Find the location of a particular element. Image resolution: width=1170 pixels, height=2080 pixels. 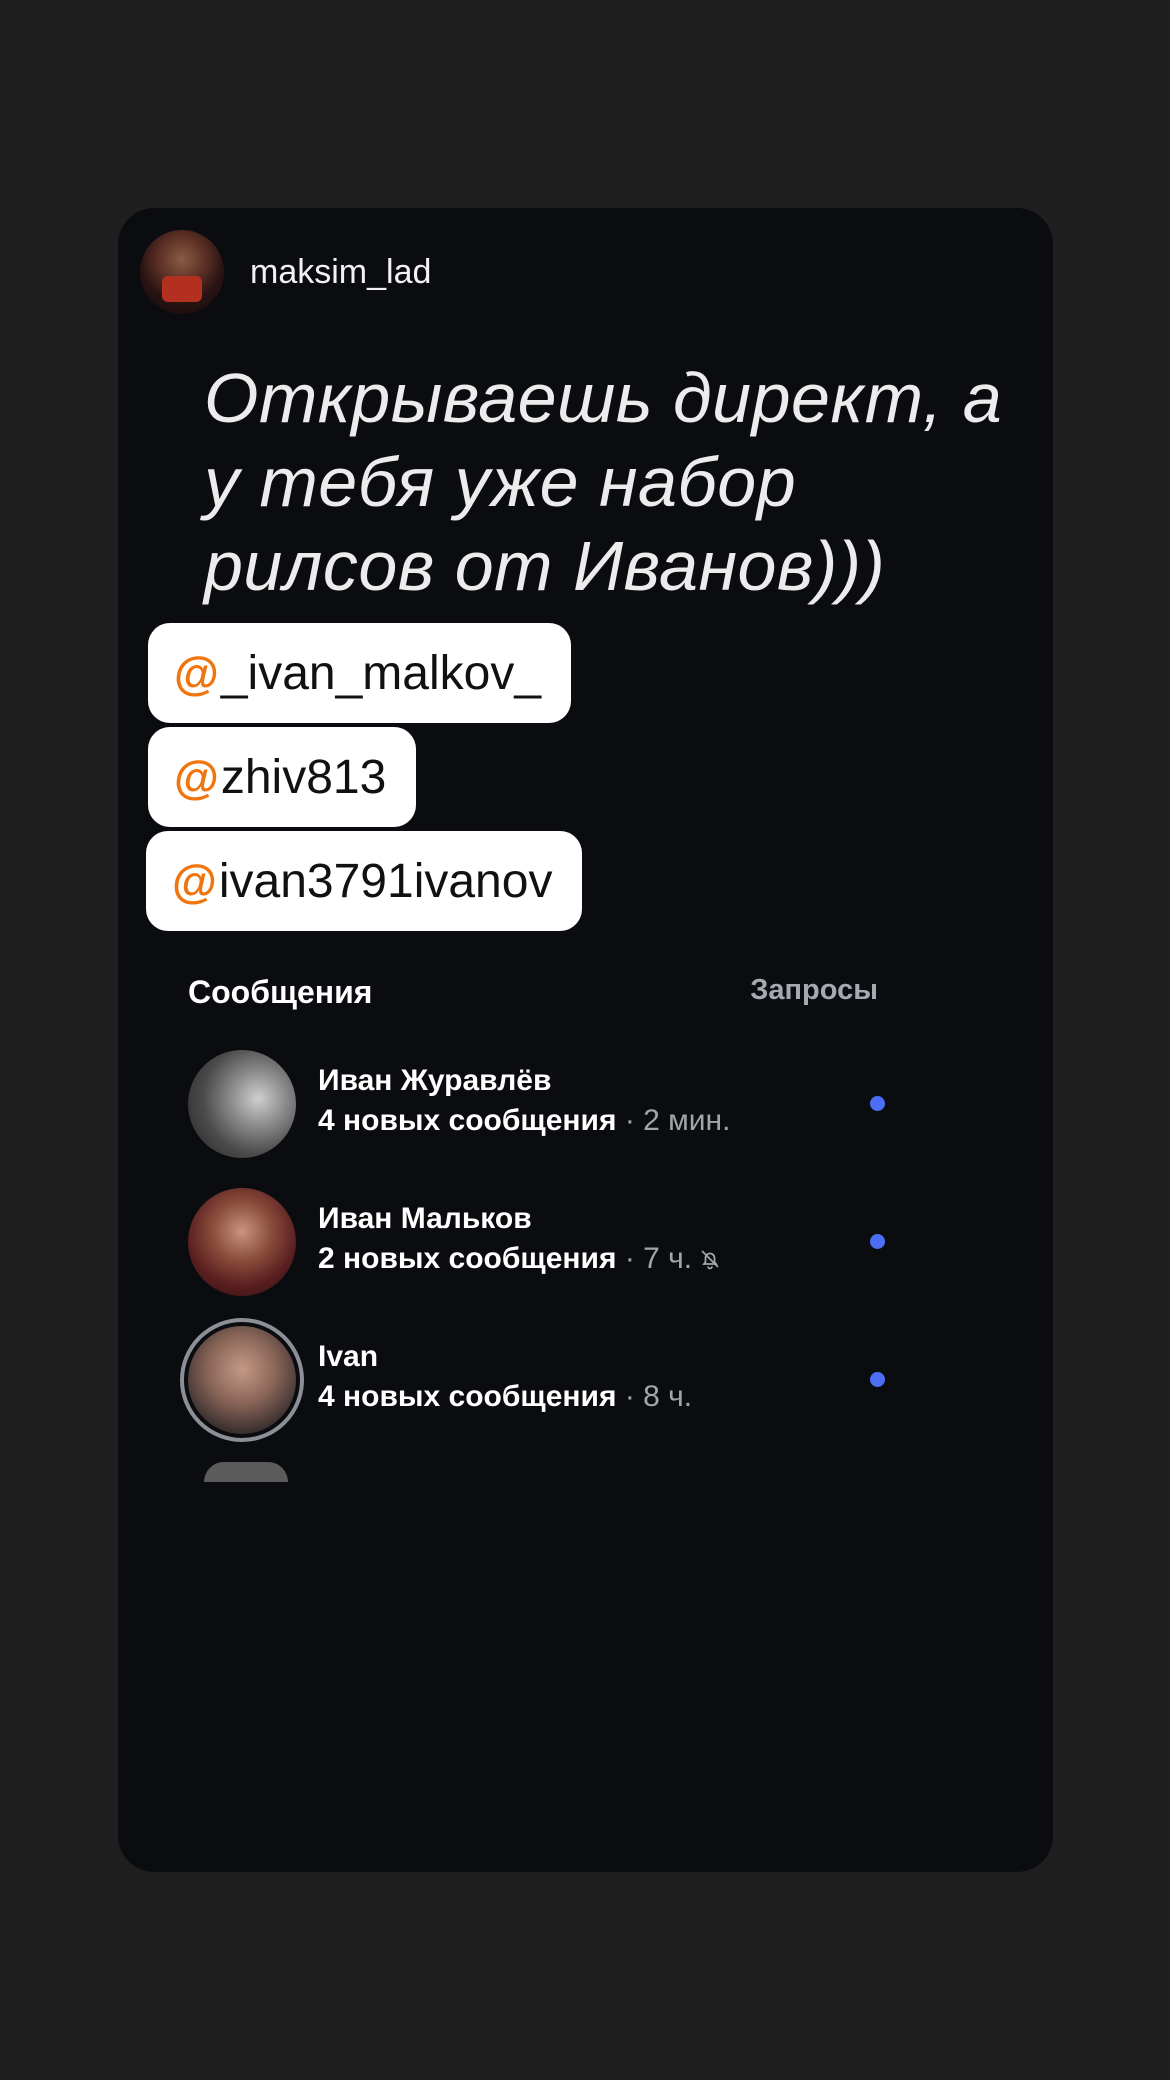

avatar-partial is located at coordinates (246, 1472).